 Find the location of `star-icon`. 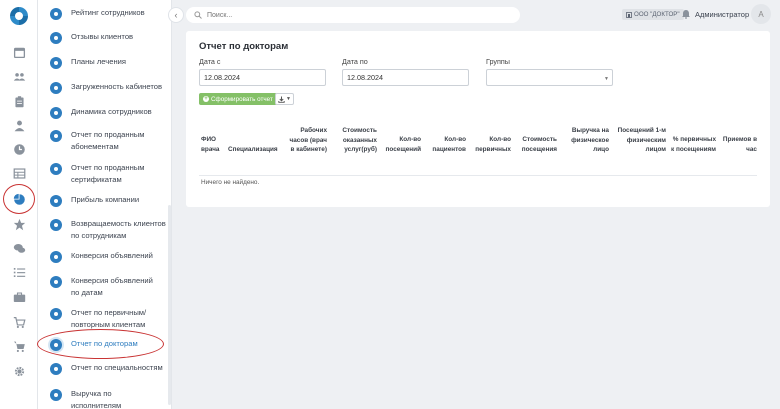

star-icon is located at coordinates (19, 224).